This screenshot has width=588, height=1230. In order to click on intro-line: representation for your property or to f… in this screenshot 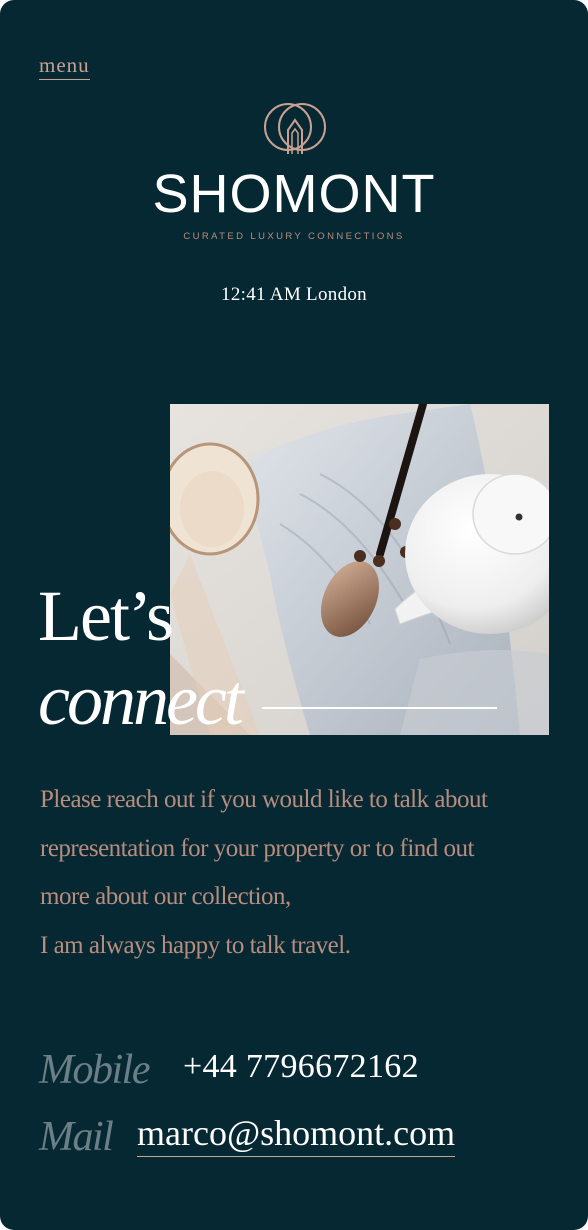, I will do `click(257, 848)`.